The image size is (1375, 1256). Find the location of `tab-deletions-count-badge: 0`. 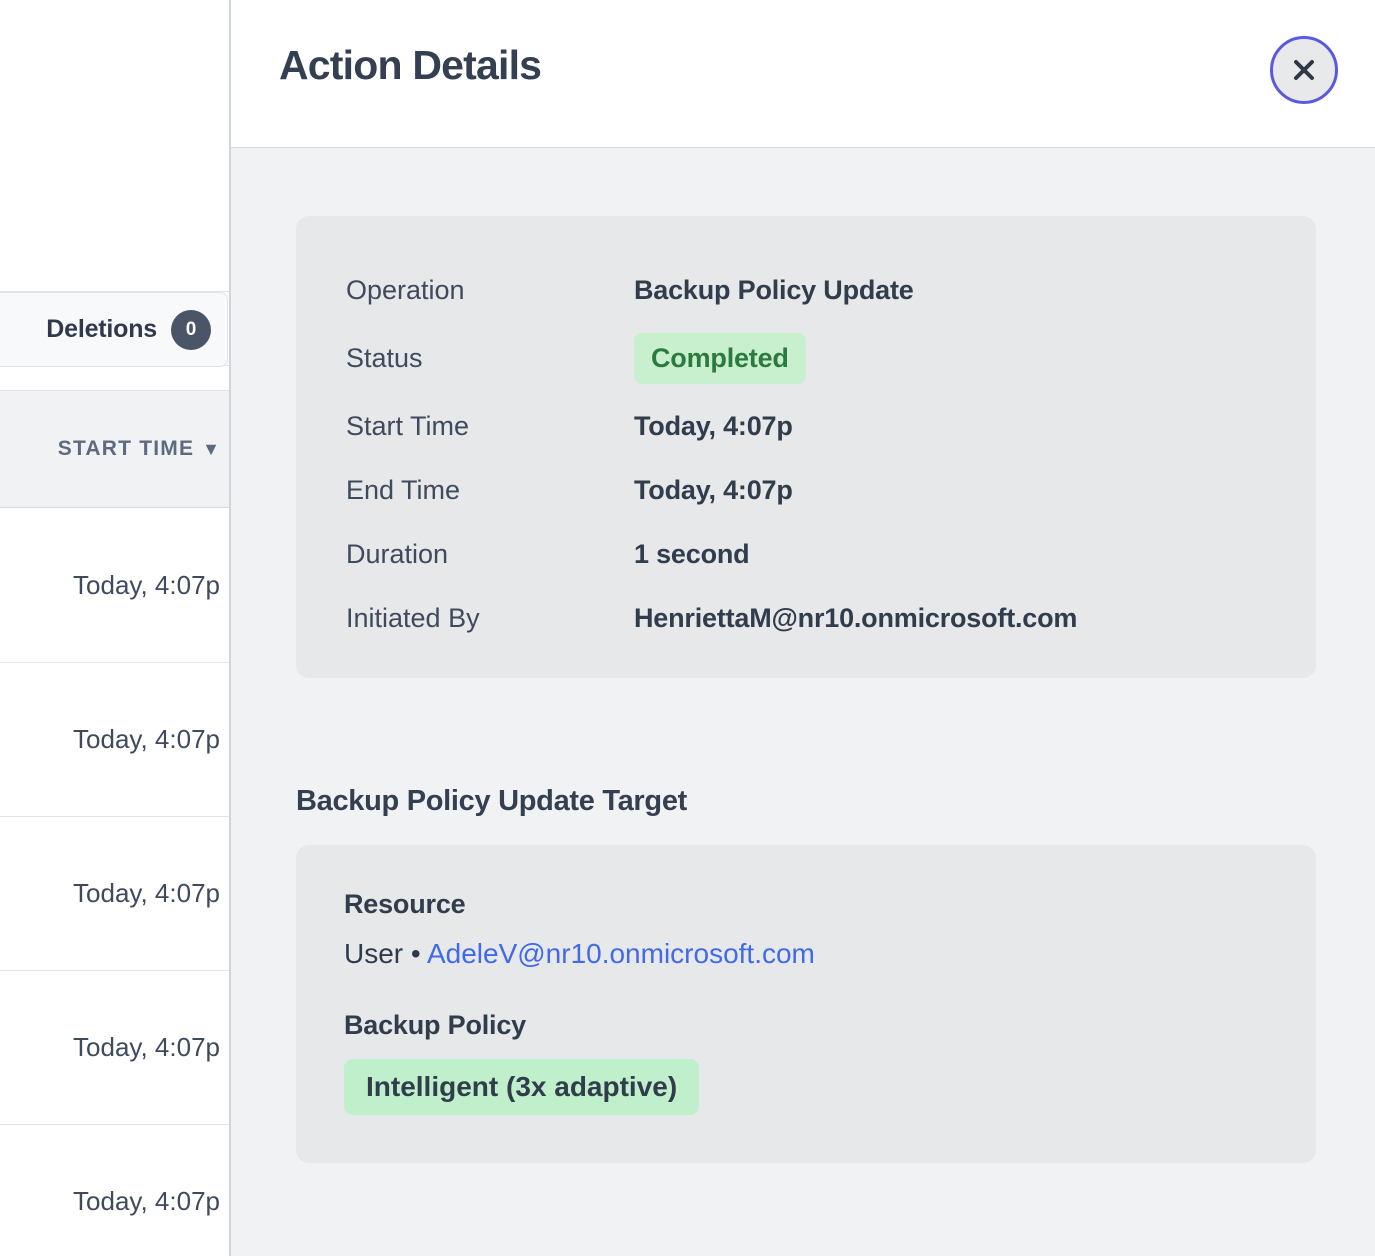

tab-deletions-count-badge: 0 is located at coordinates (191, 329).